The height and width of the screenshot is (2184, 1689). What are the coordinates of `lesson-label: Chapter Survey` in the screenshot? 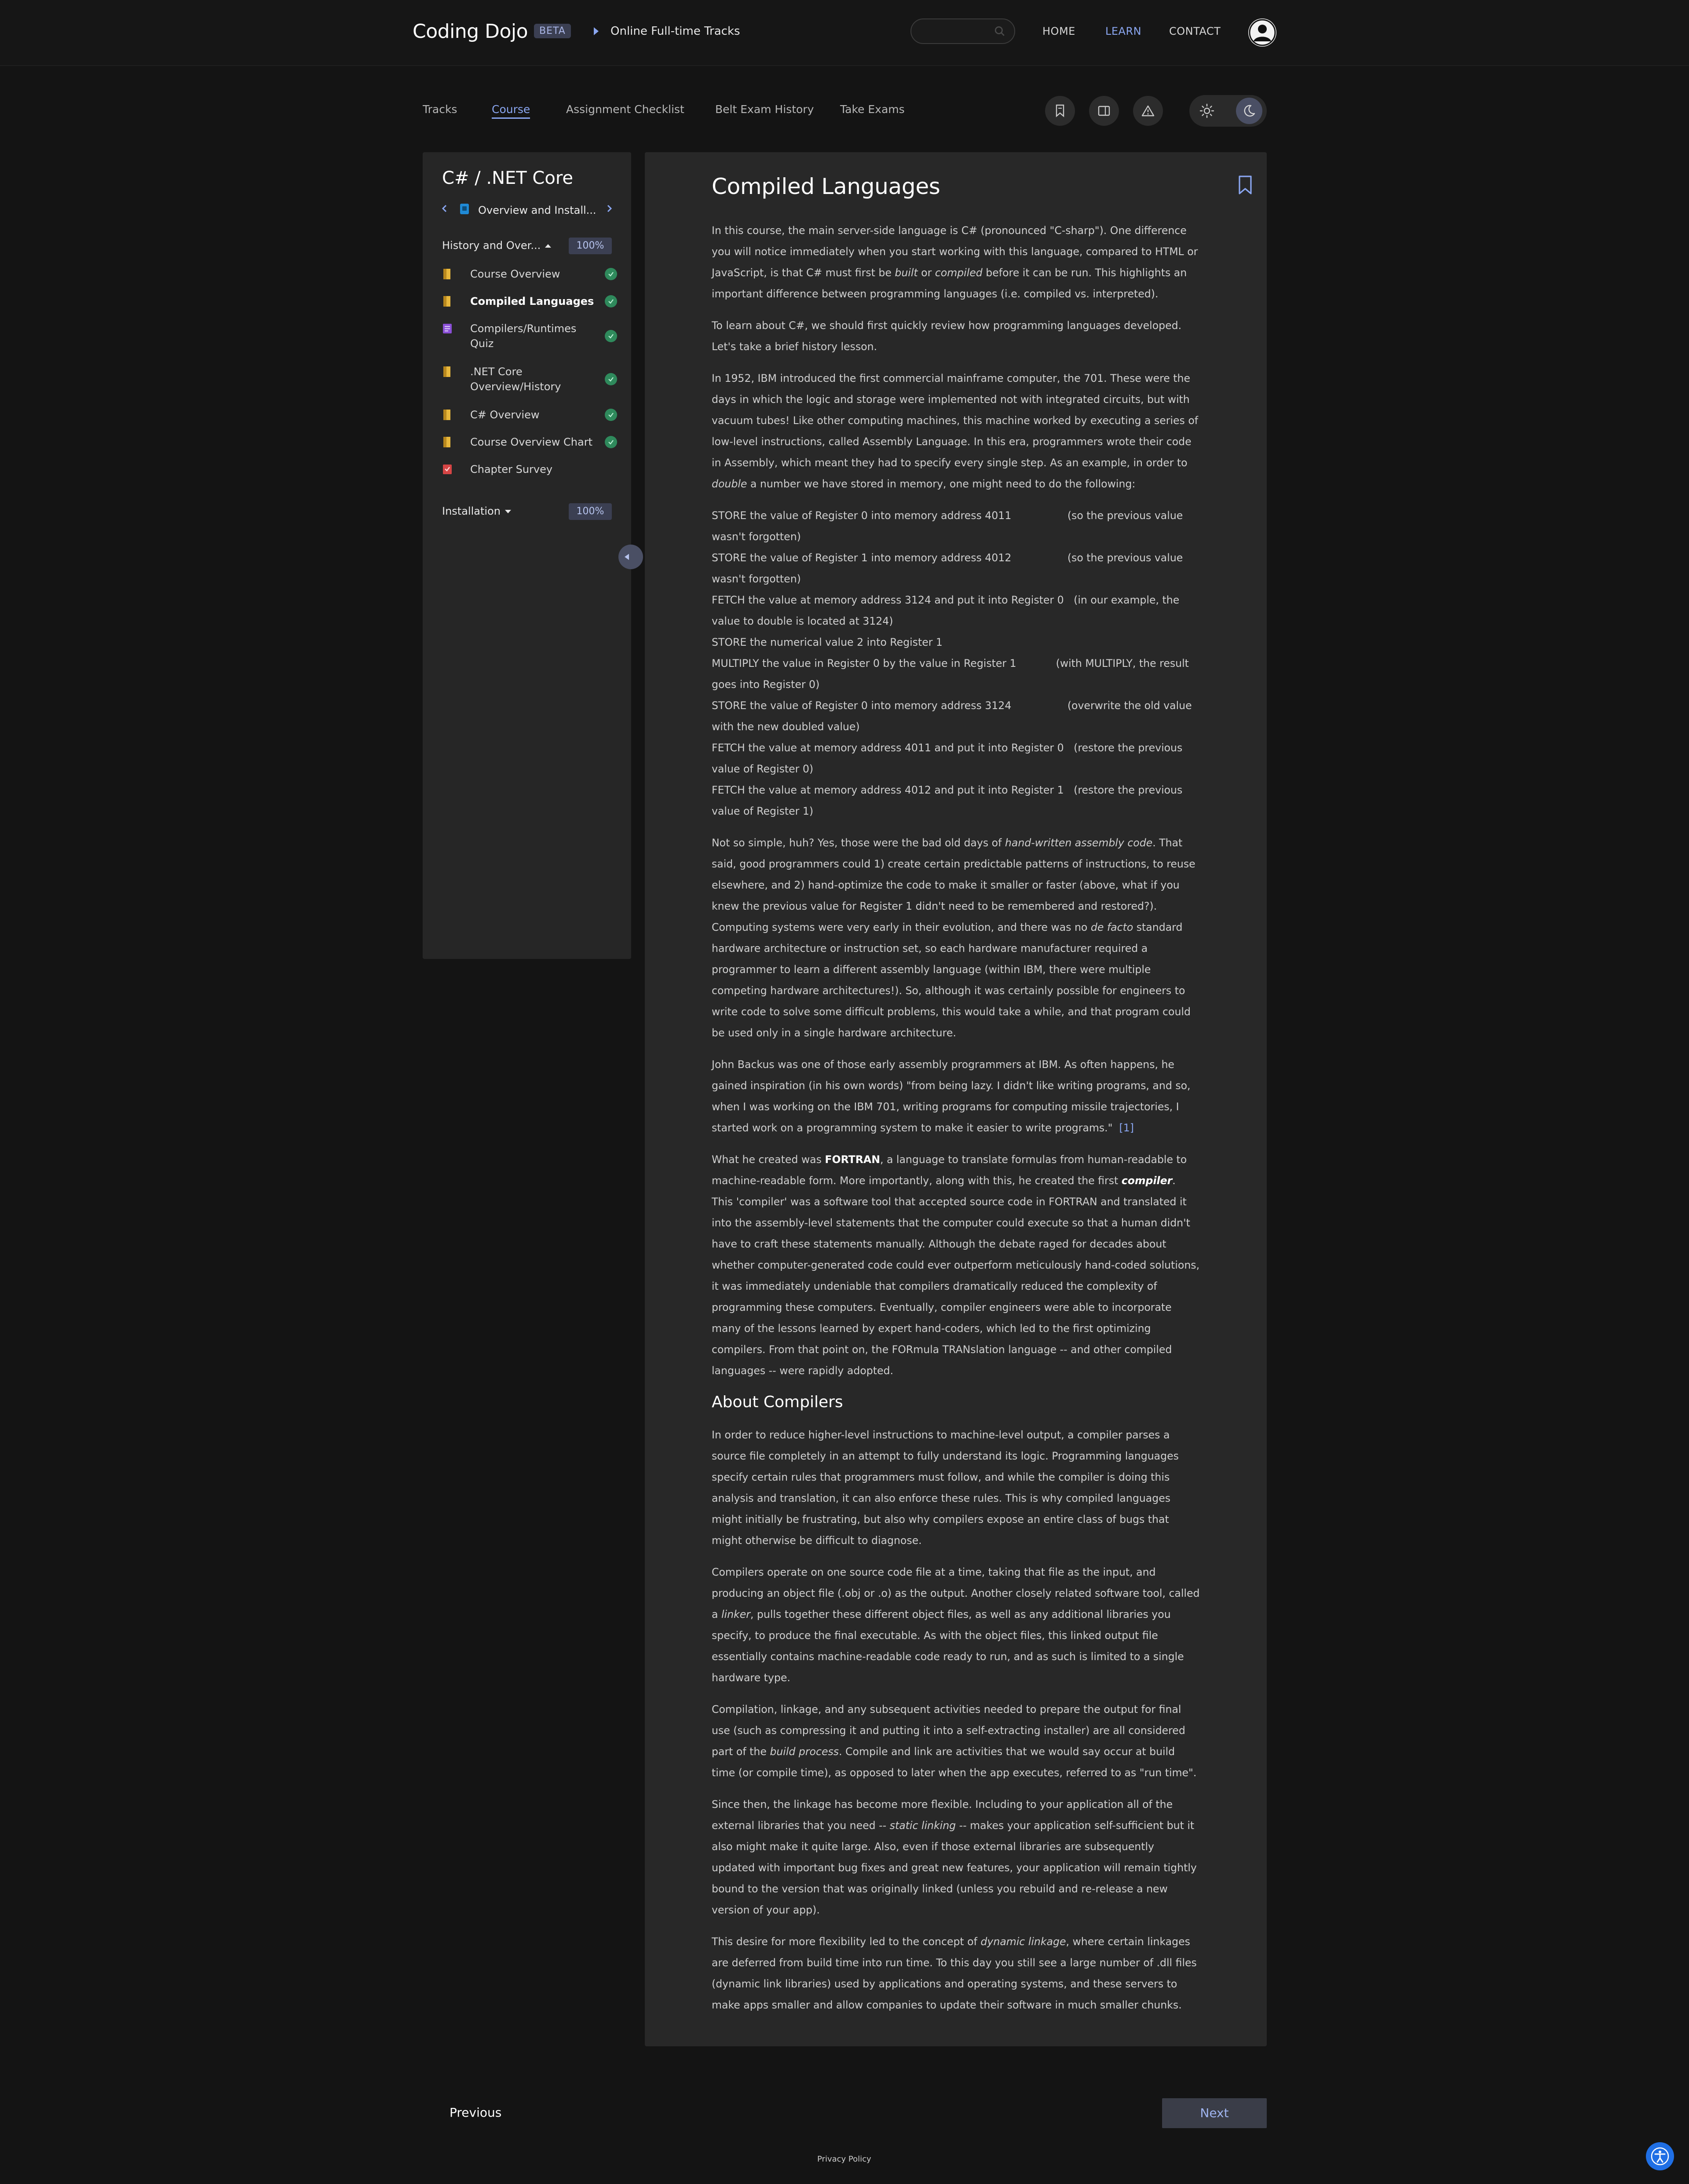 It's located at (511, 469).